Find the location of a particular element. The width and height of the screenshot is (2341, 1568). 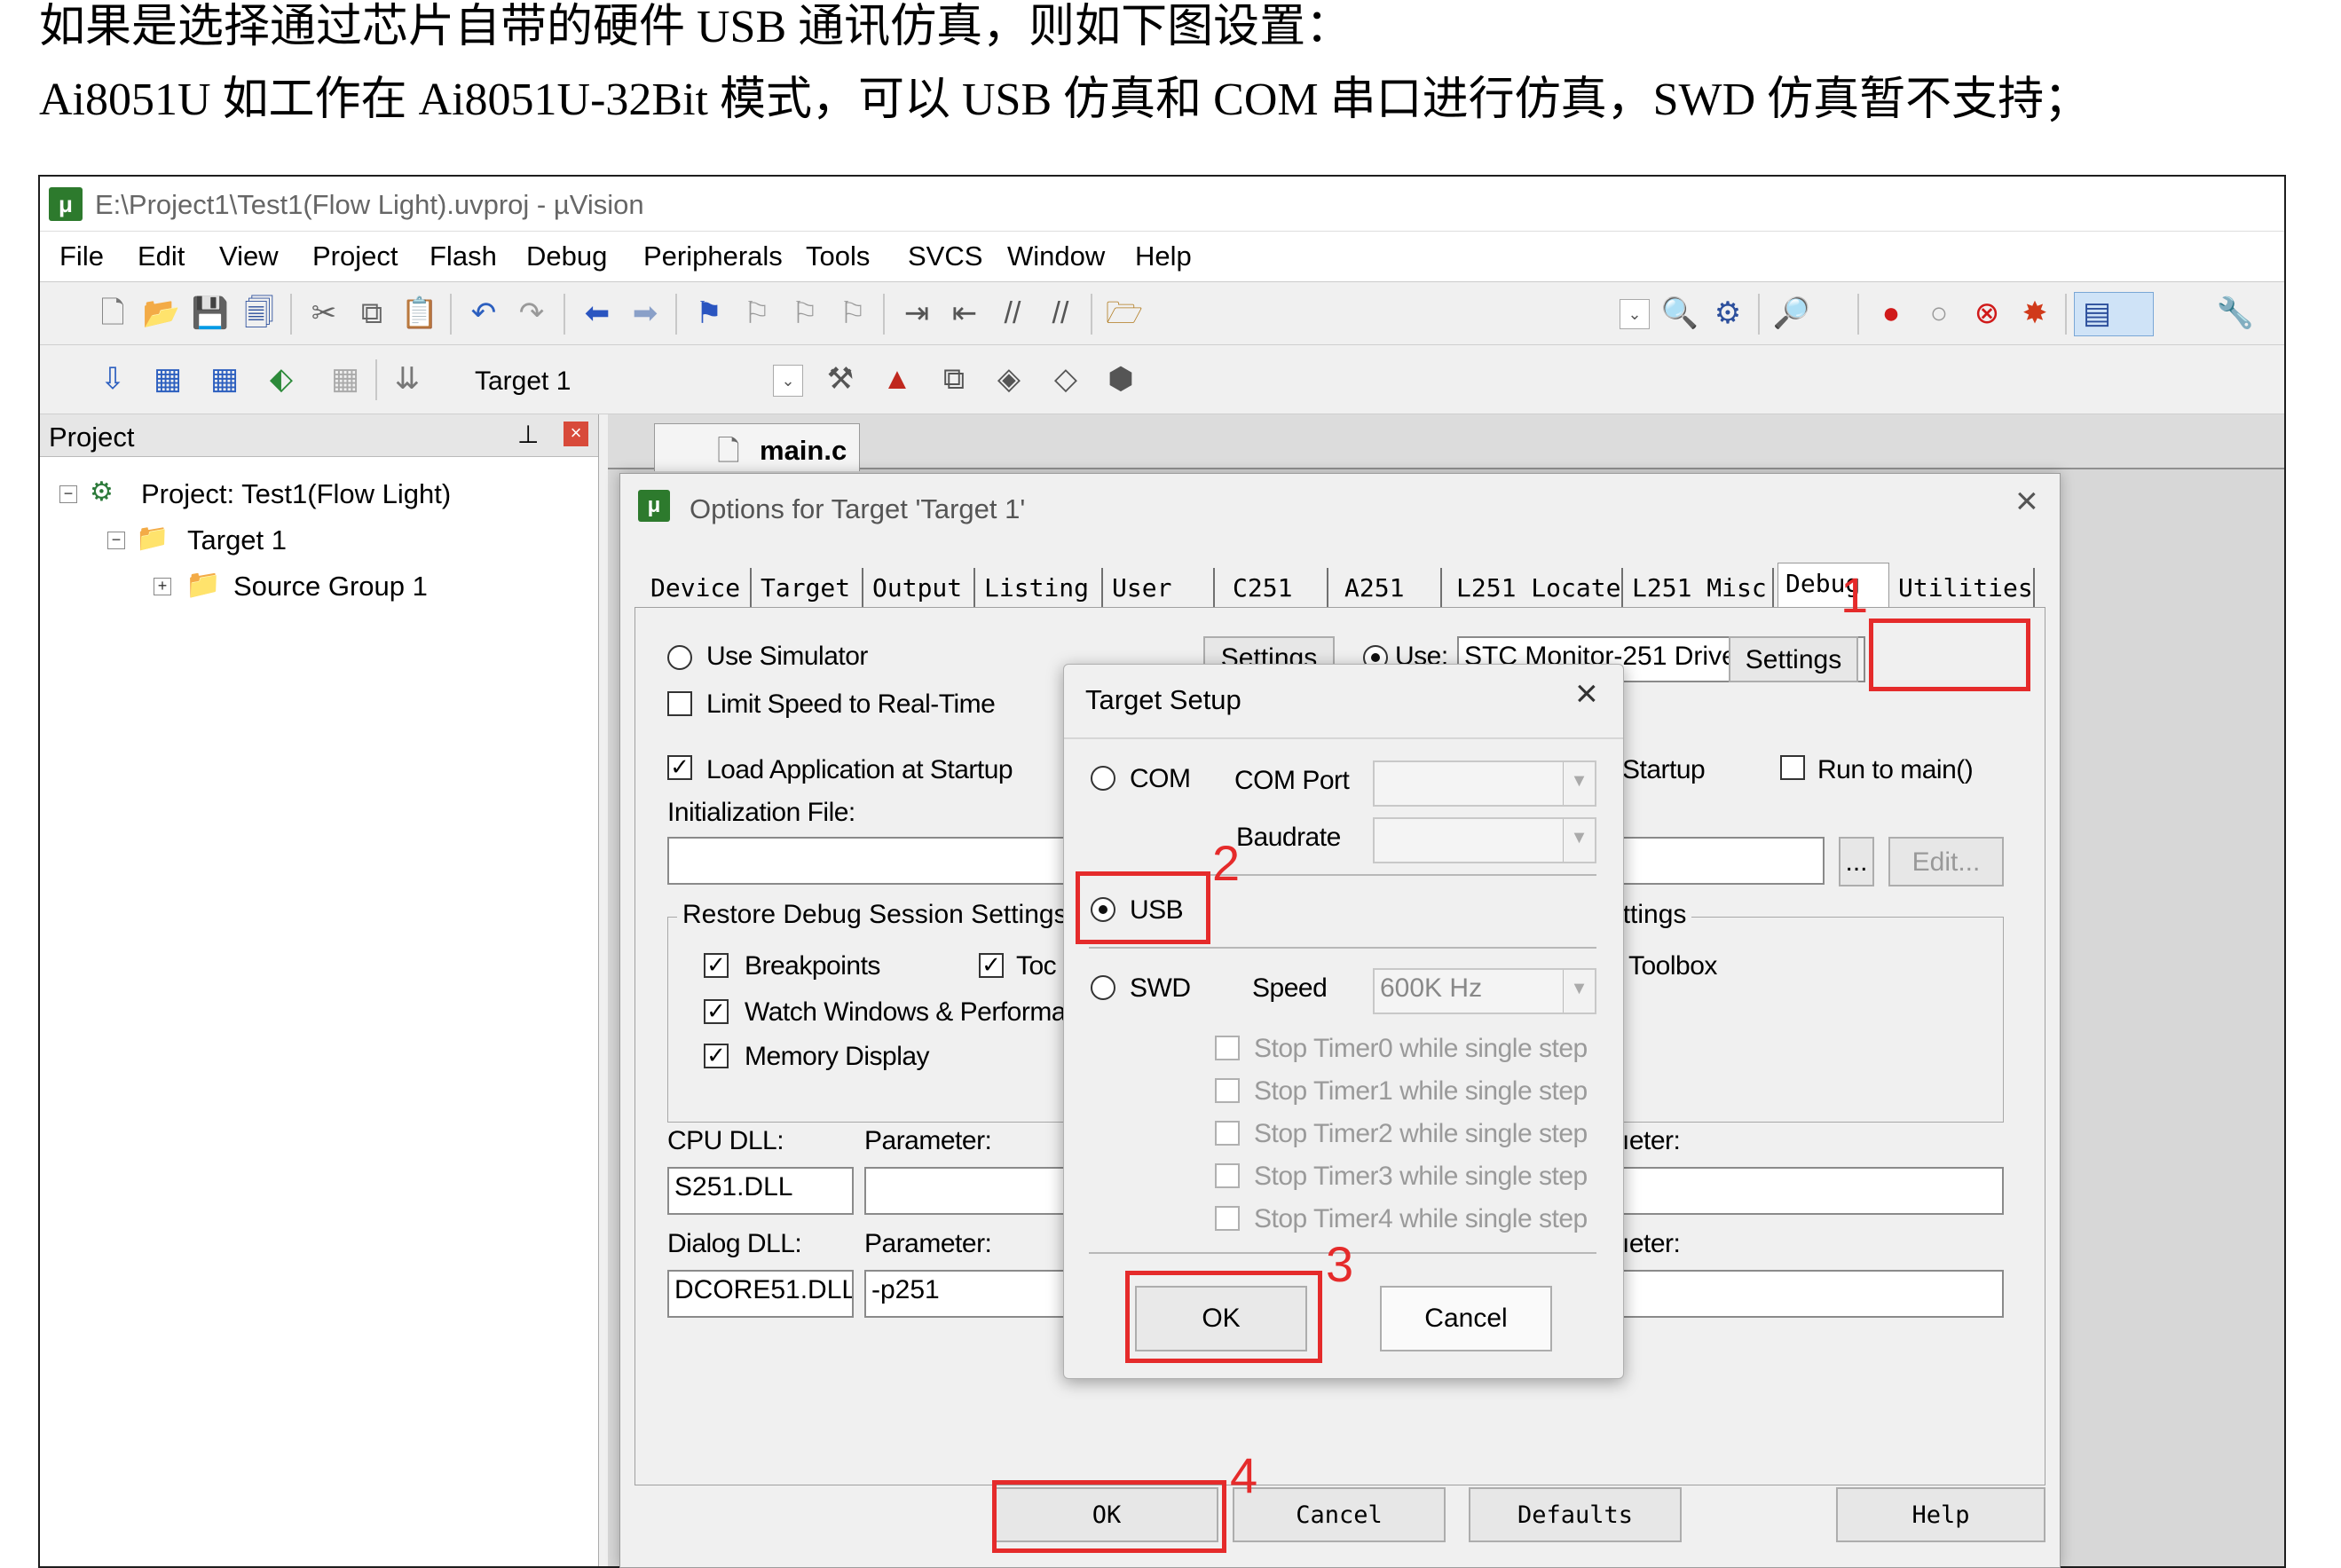

paste-icon: 📋 is located at coordinates (419, 313).